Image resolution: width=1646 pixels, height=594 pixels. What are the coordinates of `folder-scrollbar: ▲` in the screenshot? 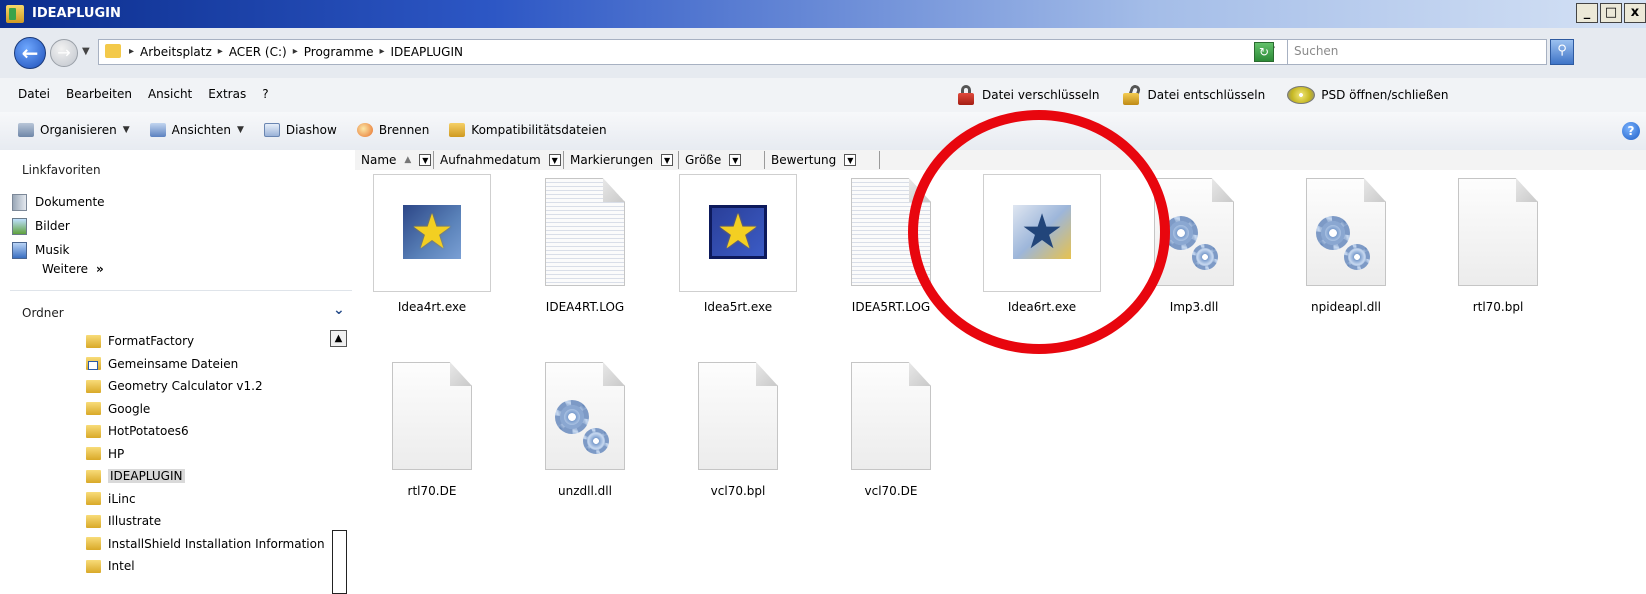 It's located at (339, 462).